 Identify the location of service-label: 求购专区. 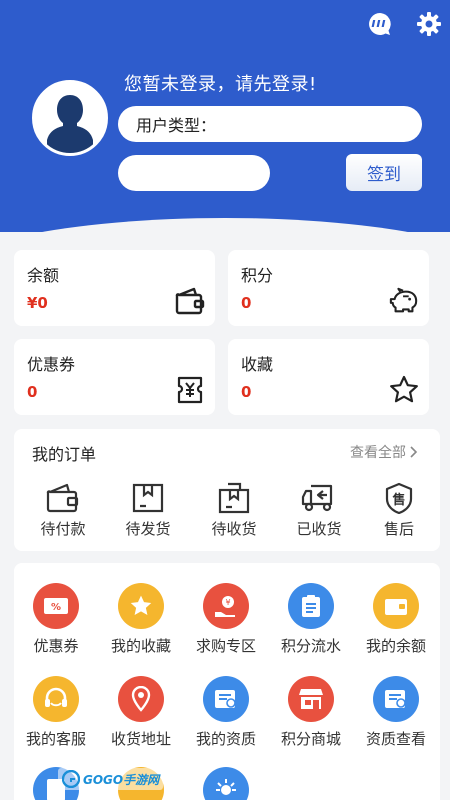
(225, 646).